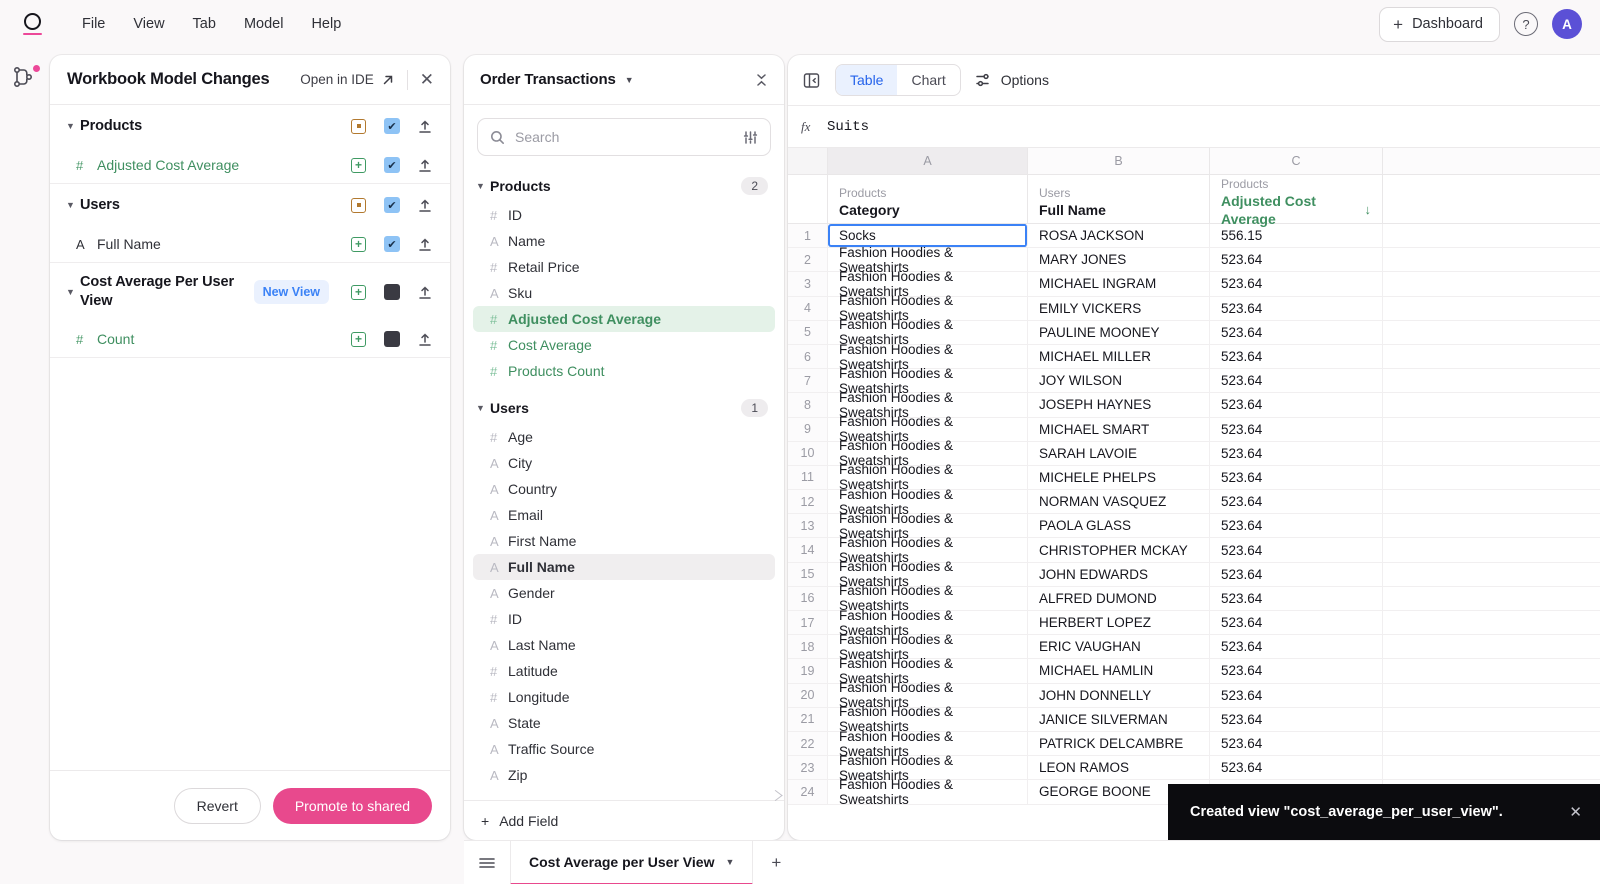 The height and width of the screenshot is (884, 1600). I want to click on cell-full-name: SARAH LAVOIE, so click(1119, 453).